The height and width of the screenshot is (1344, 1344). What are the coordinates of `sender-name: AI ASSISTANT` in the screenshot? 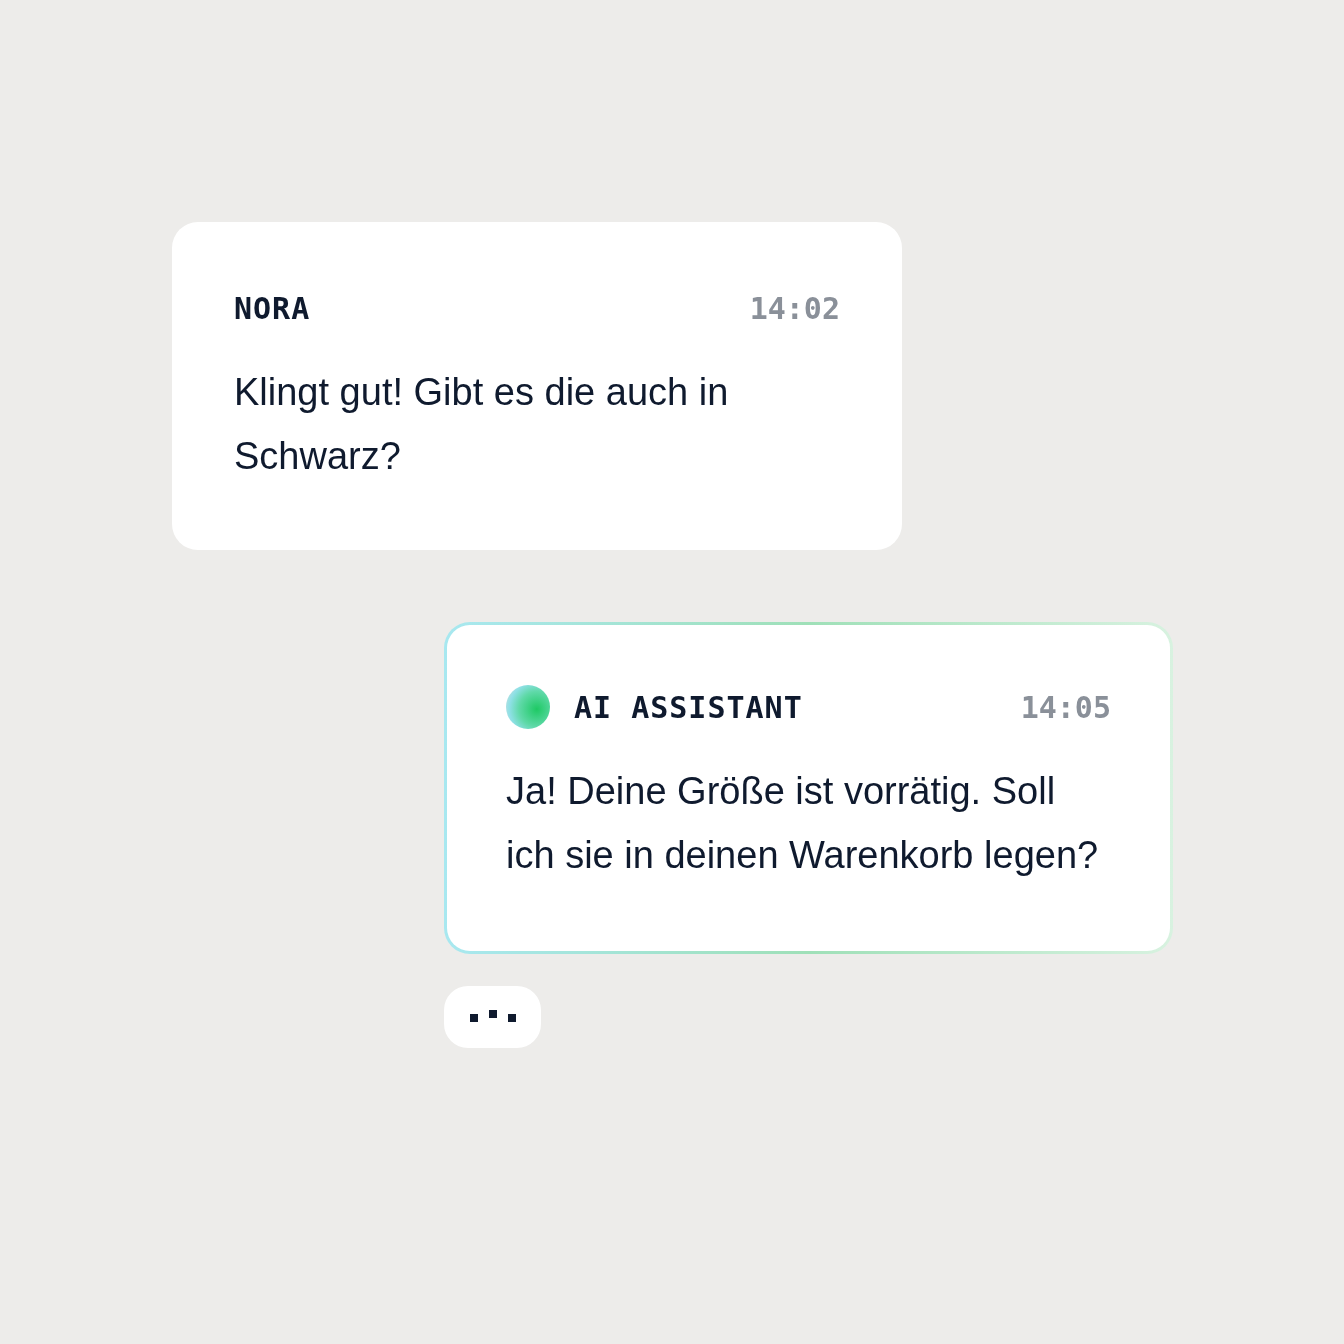 It's located at (688, 707).